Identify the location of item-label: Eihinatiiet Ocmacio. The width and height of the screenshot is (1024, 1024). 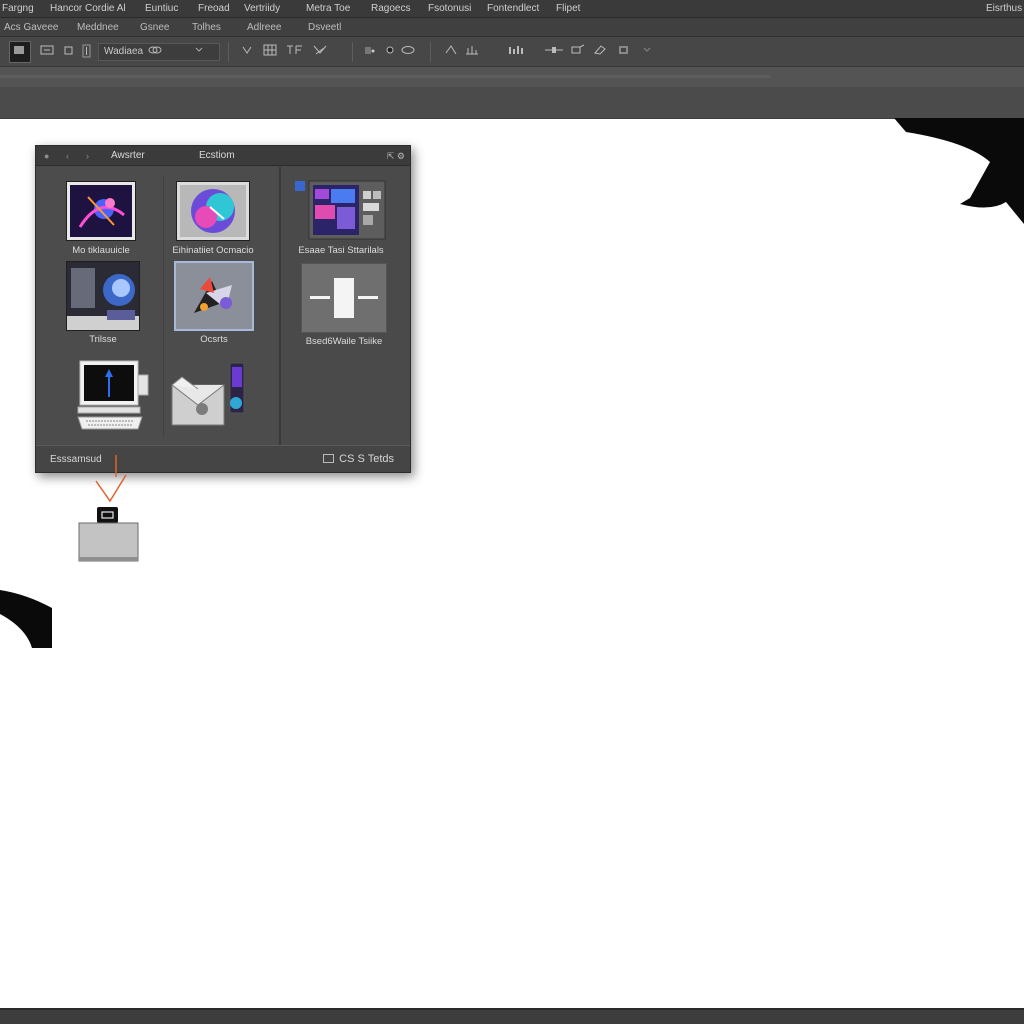
(213, 250).